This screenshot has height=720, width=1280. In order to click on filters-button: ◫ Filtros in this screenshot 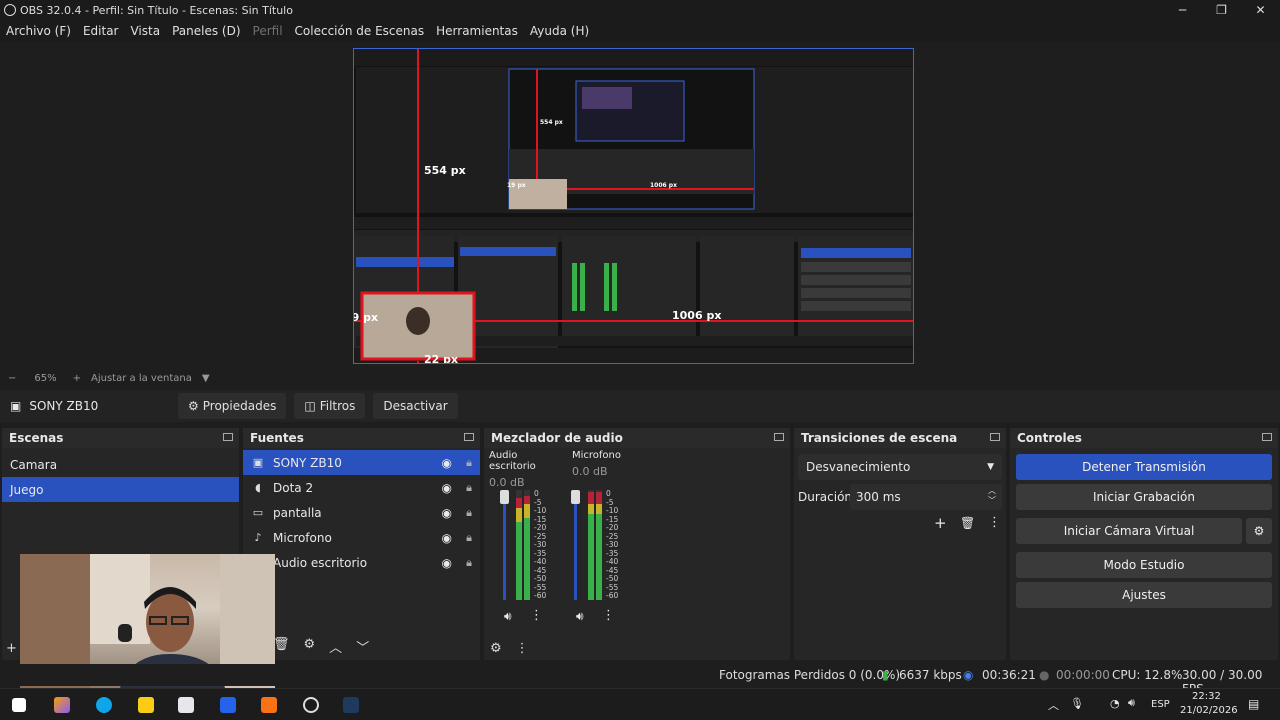, I will do `click(330, 406)`.